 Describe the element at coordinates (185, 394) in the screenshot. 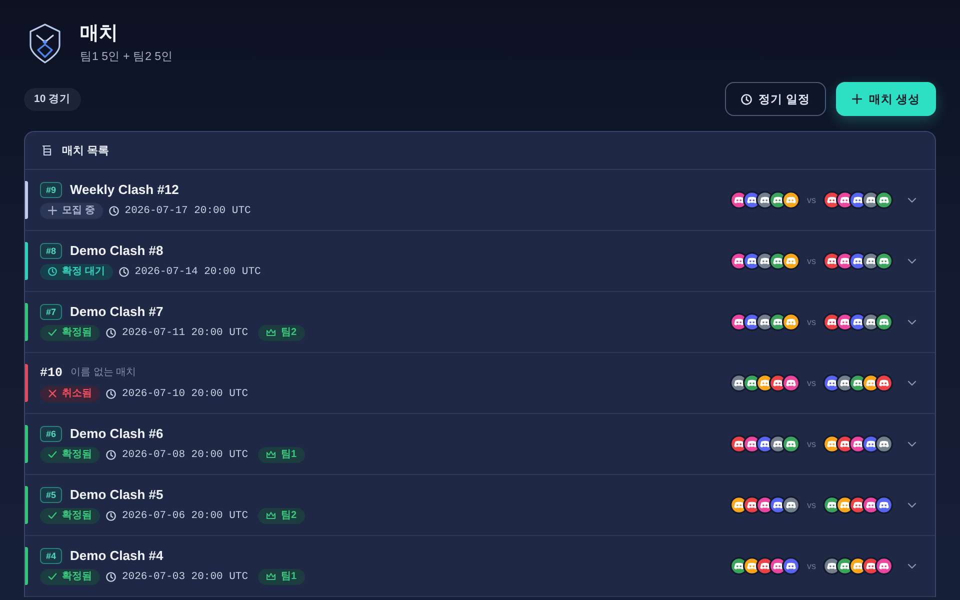

I see `match-time: 2026-07-10 20:00 UTC` at that location.